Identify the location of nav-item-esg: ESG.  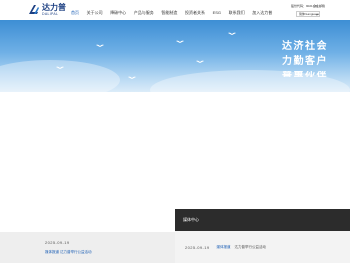
(217, 14).